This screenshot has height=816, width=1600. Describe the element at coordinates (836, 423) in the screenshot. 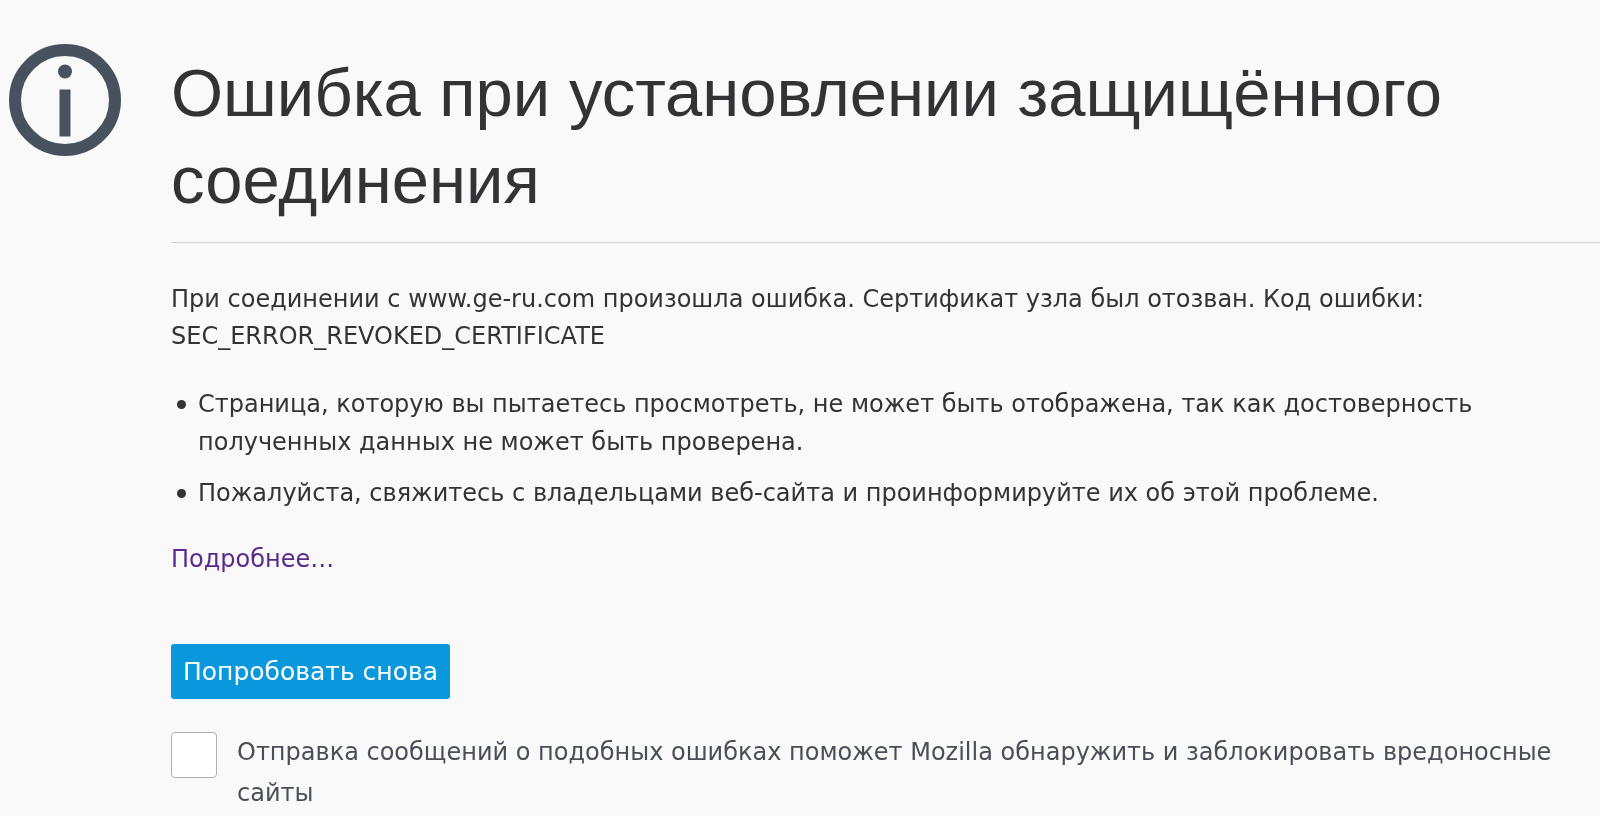

I see `bullet-text: Страница, которую вы пытаетесь просмотреть, не может быть отображена, так как достоверность полученных данных не может быть проверена.` at that location.